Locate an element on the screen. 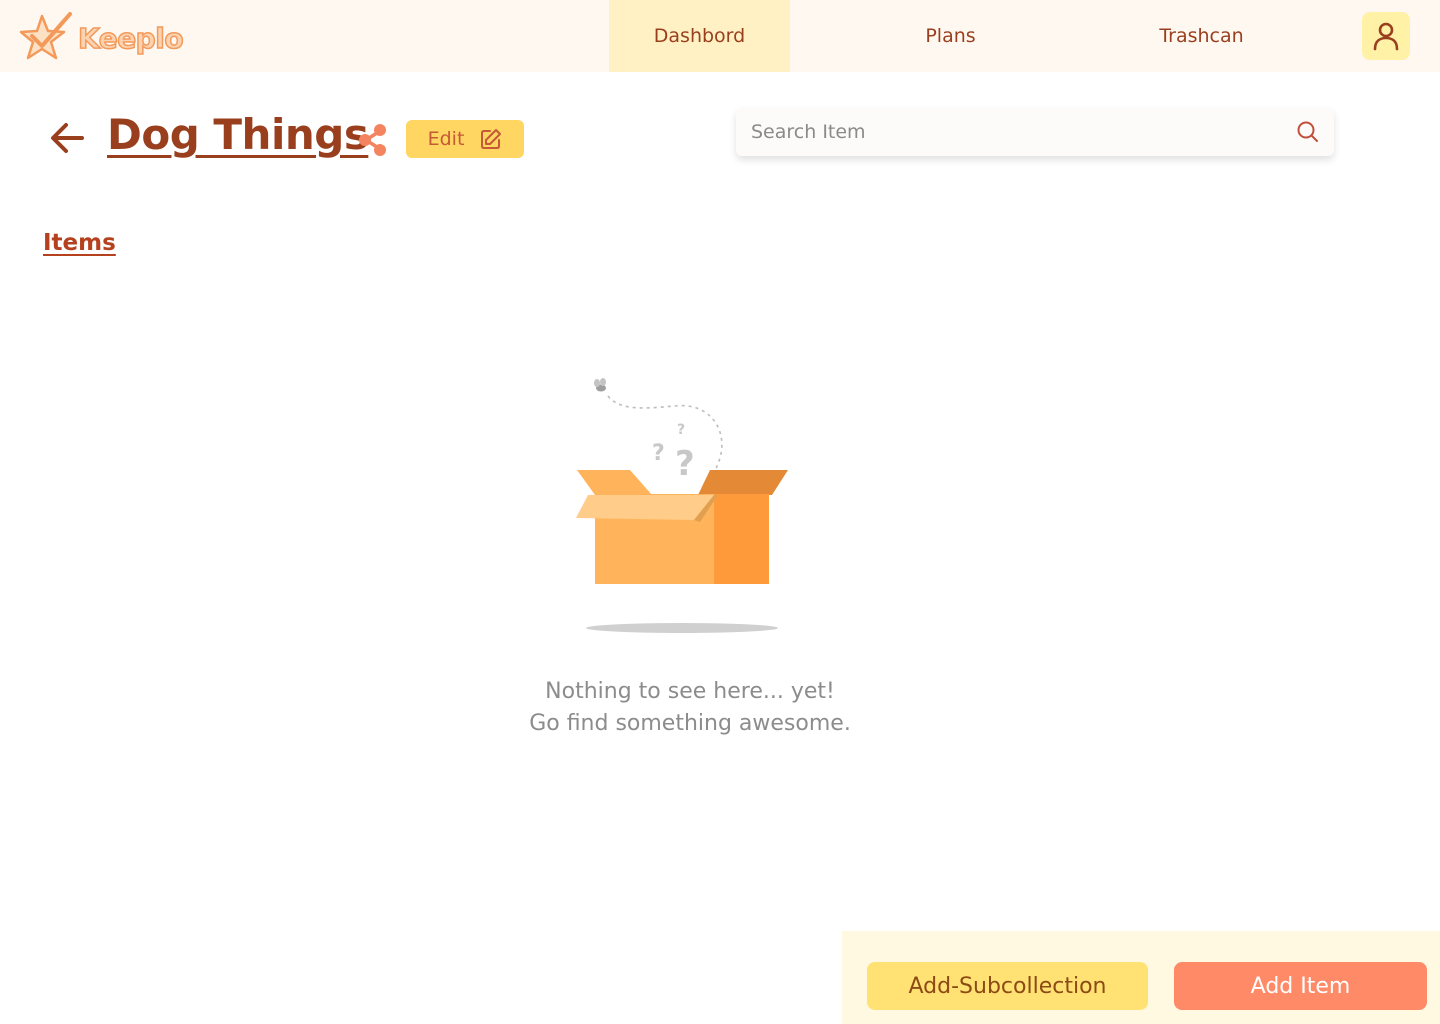  tab-trashcan-label: Trashcan is located at coordinates (1201, 36).